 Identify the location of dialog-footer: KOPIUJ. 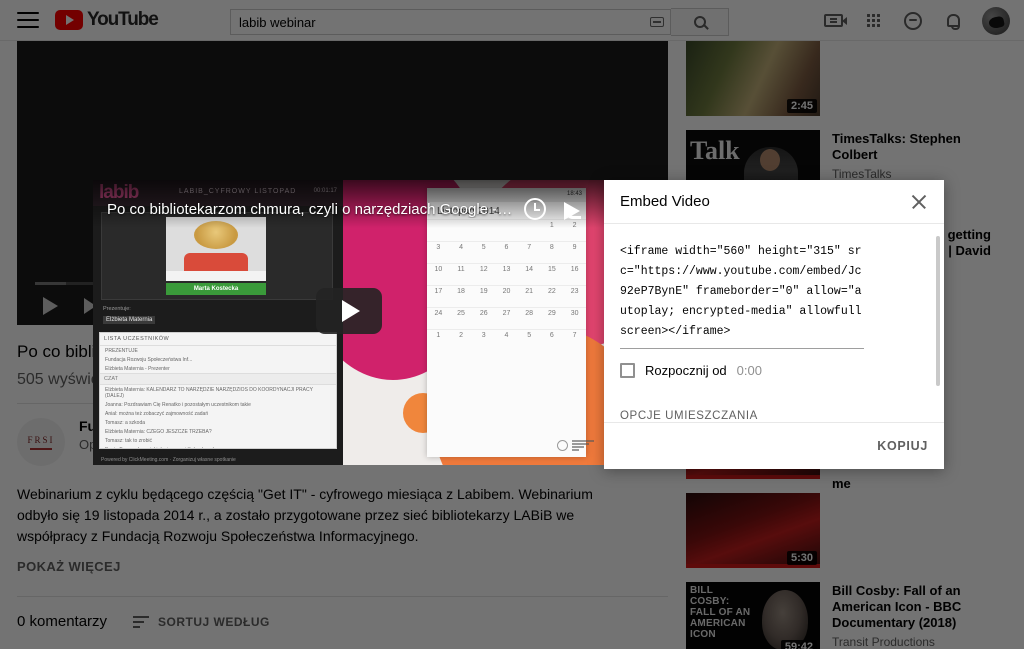
(774, 445).